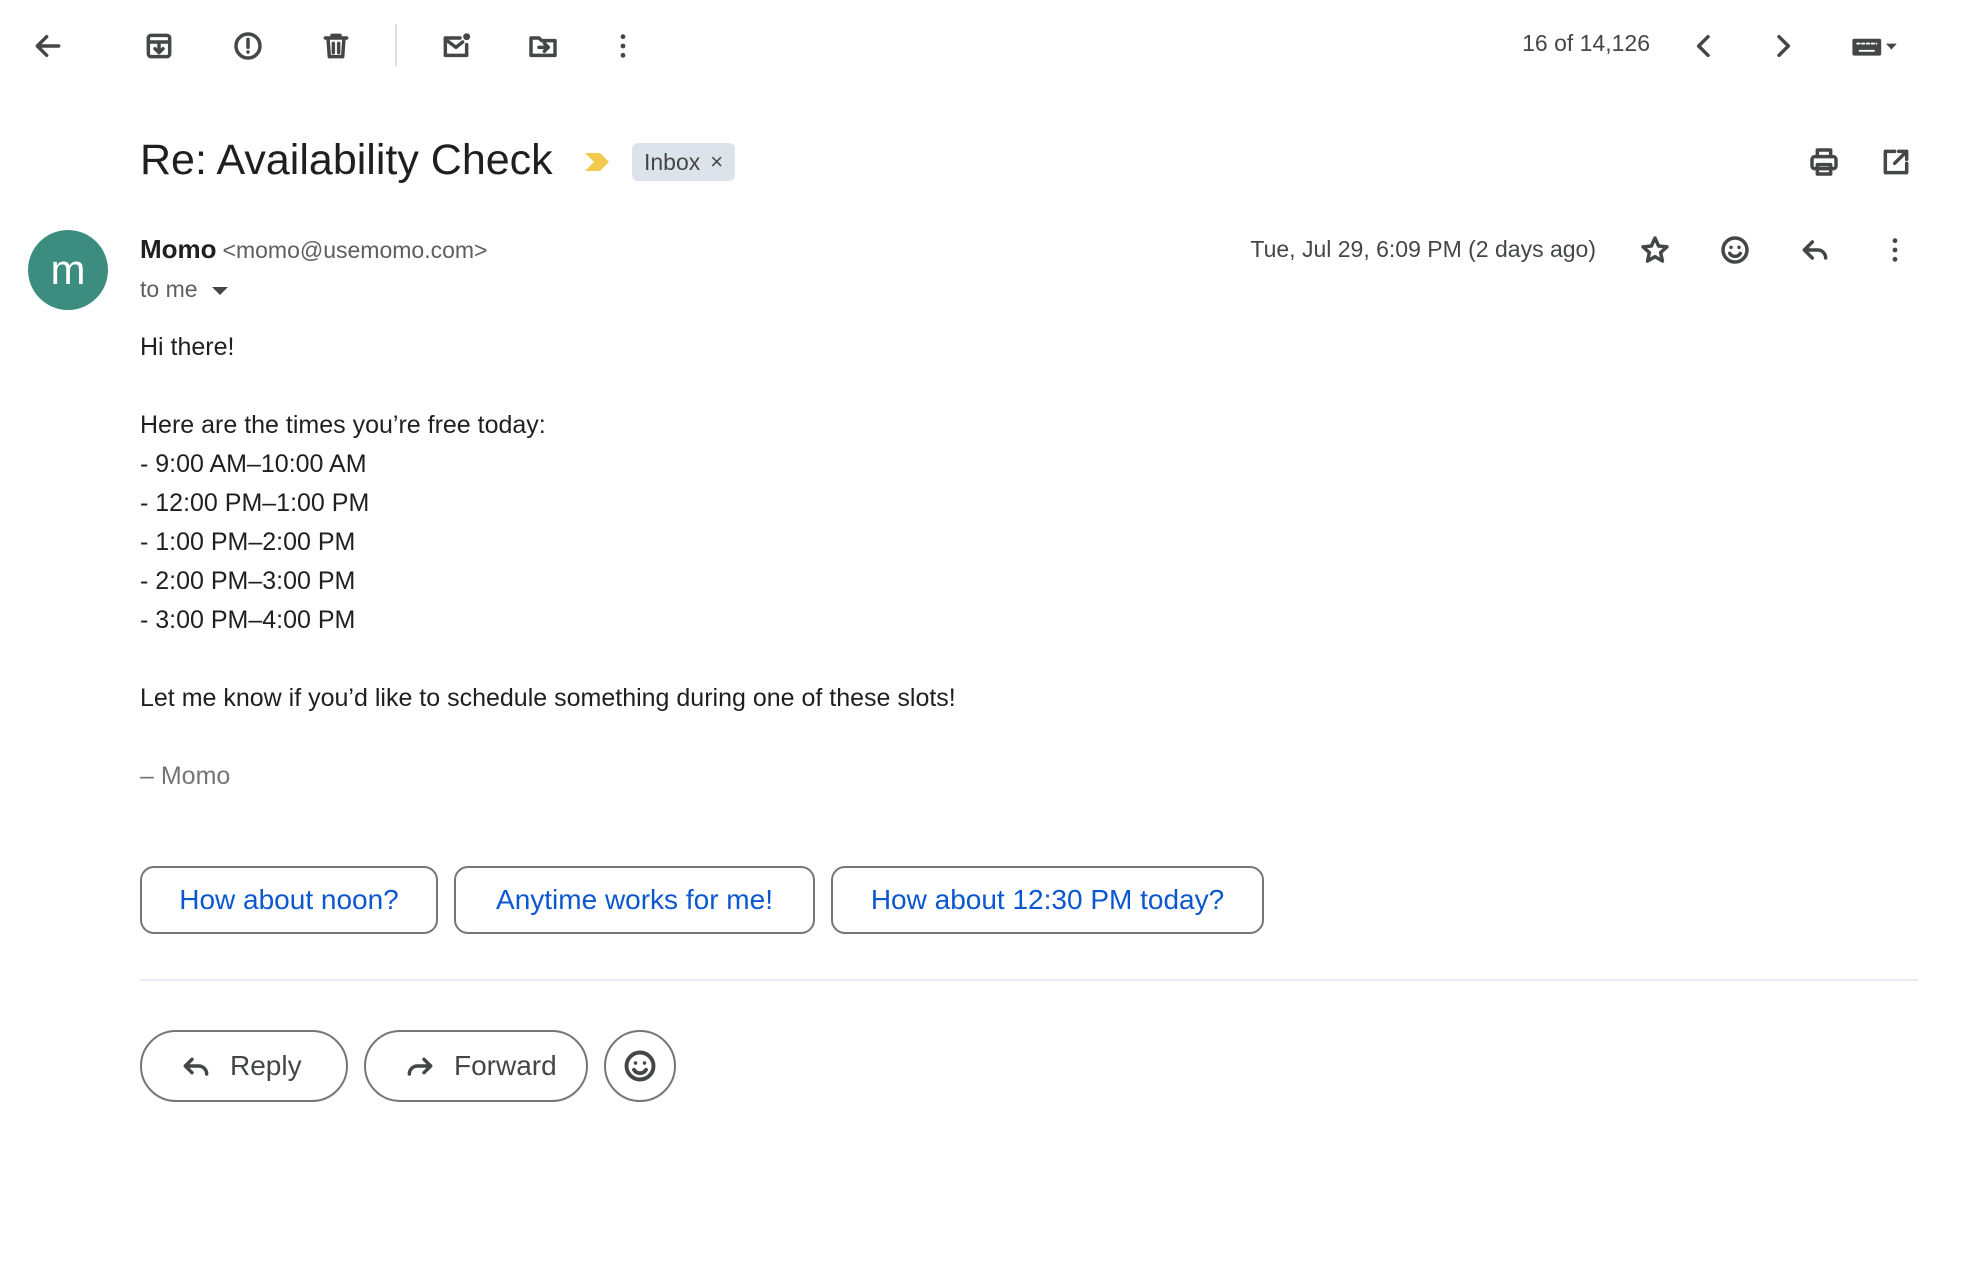 Image resolution: width=1984 pixels, height=1272 pixels. Describe the element at coordinates (169, 289) in the screenshot. I see `recipient-text: to me` at that location.